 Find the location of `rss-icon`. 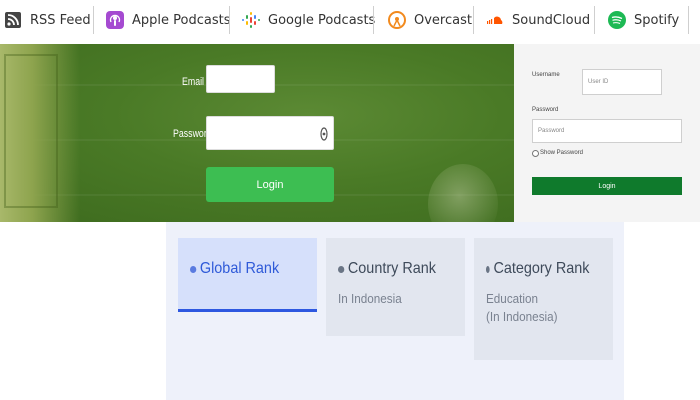

rss-icon is located at coordinates (13, 20).